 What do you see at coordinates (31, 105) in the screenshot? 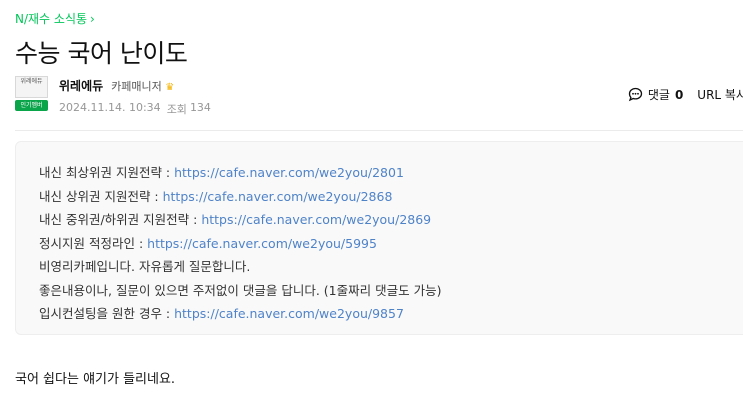
I see `popular-member-badge: 인기멤버` at bounding box center [31, 105].